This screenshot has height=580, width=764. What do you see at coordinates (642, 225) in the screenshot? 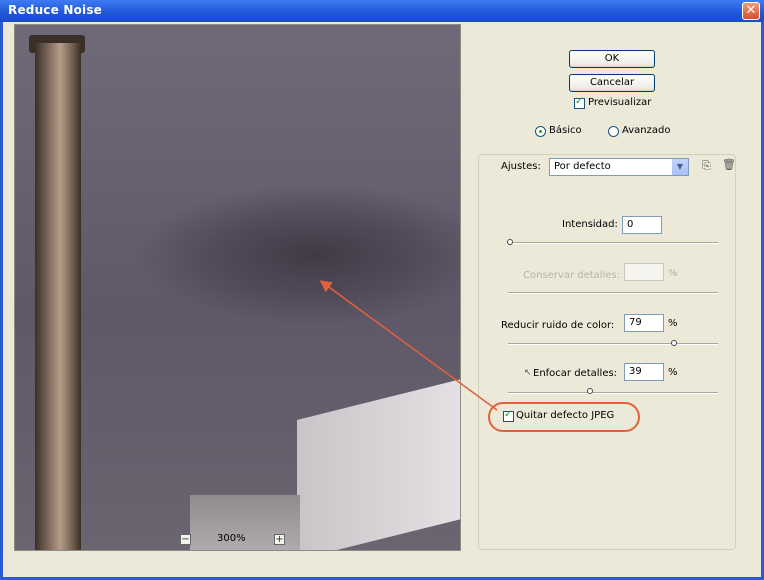
I see `intensity-field: 0` at bounding box center [642, 225].